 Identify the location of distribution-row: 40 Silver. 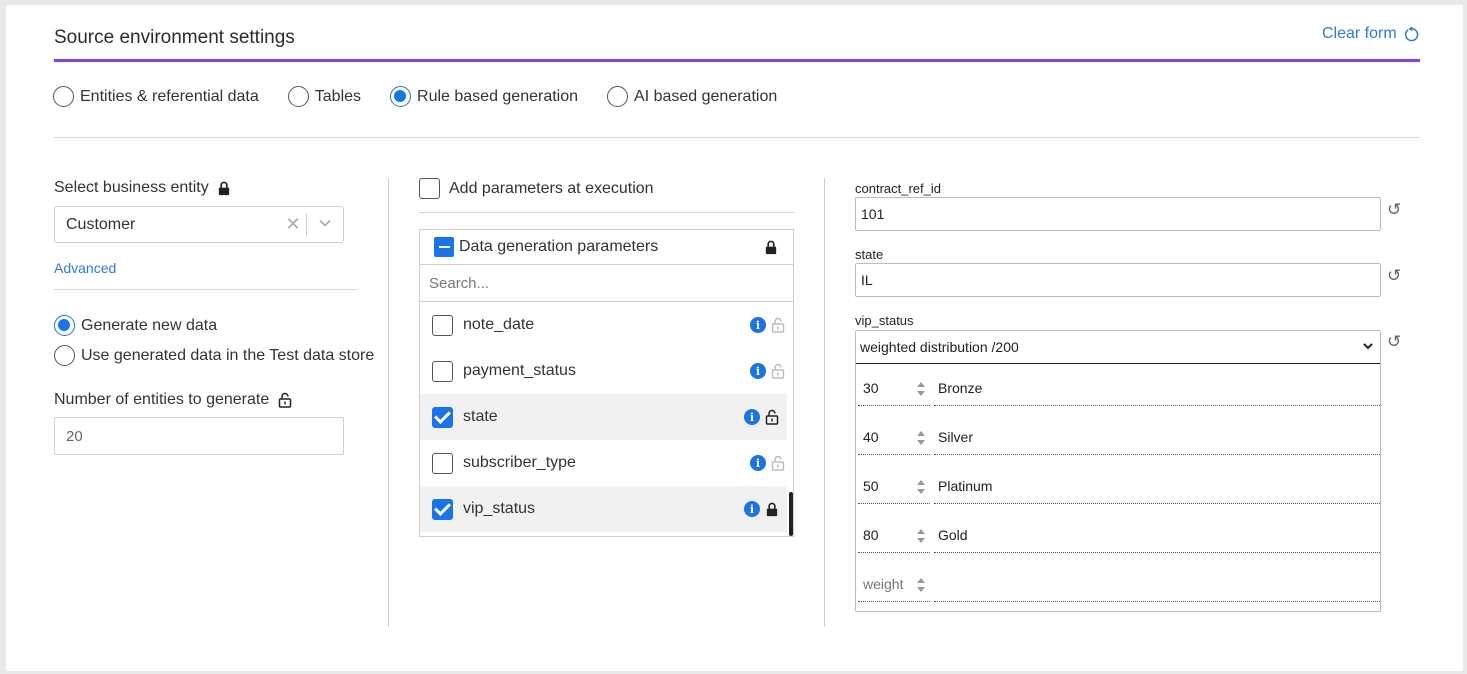
(1119, 437).